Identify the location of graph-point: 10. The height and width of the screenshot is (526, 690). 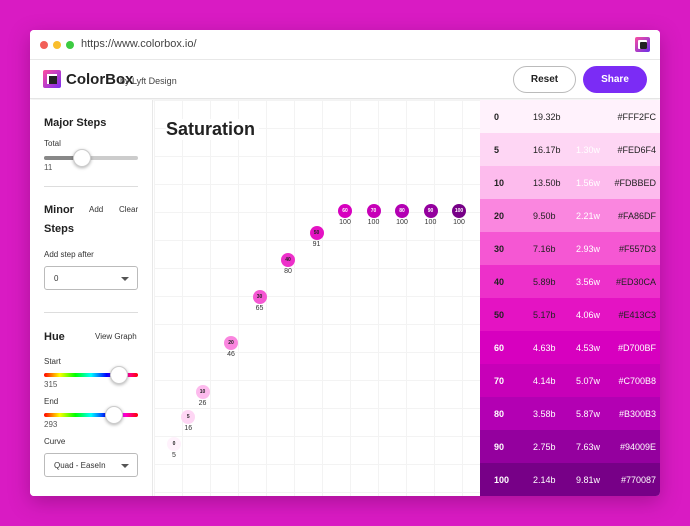
(202, 392).